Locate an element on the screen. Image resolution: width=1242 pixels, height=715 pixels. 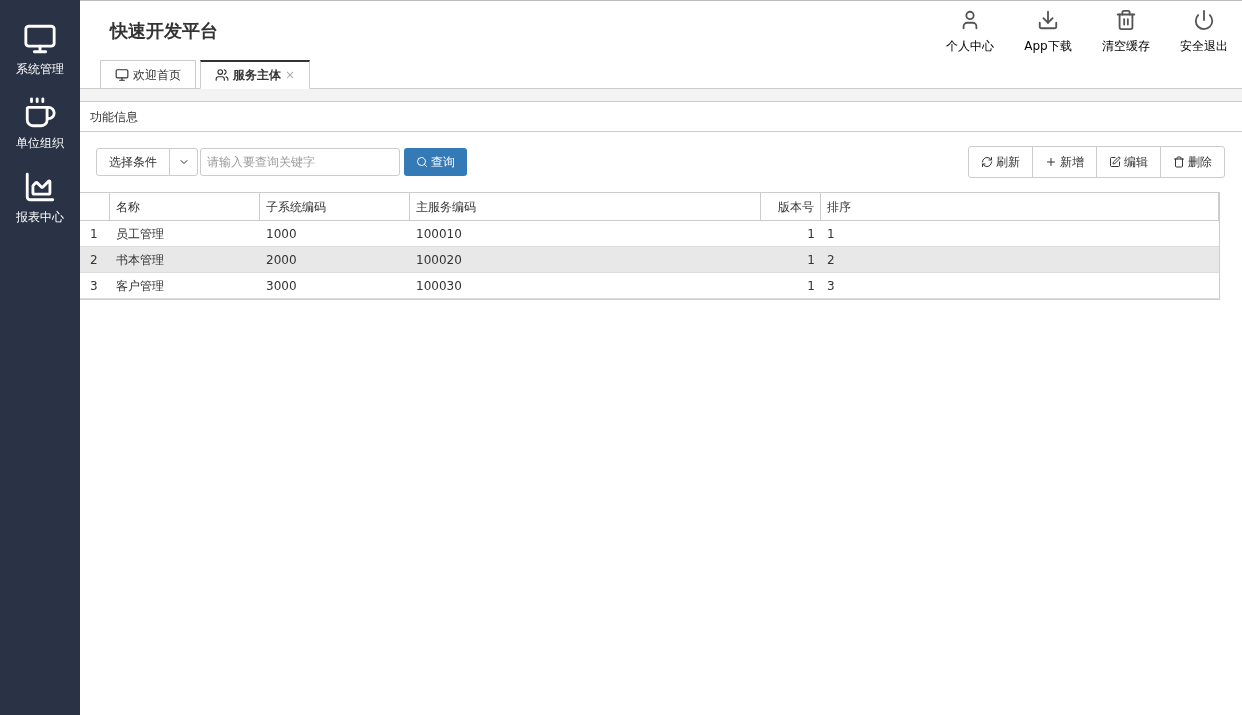
search-field: 请输入要查询关键字 is located at coordinates (300, 162).